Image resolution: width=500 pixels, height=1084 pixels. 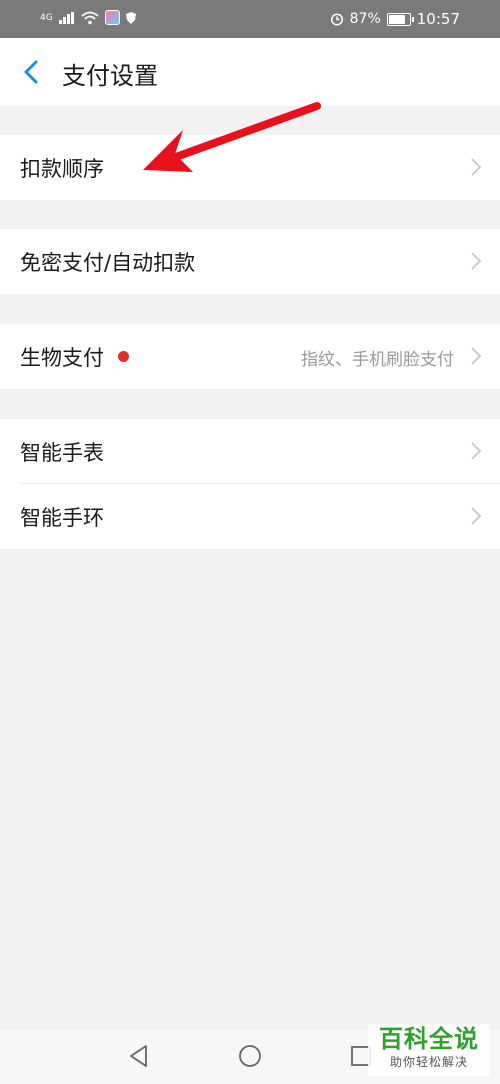 I want to click on network-type: 4G, so click(x=46, y=17).